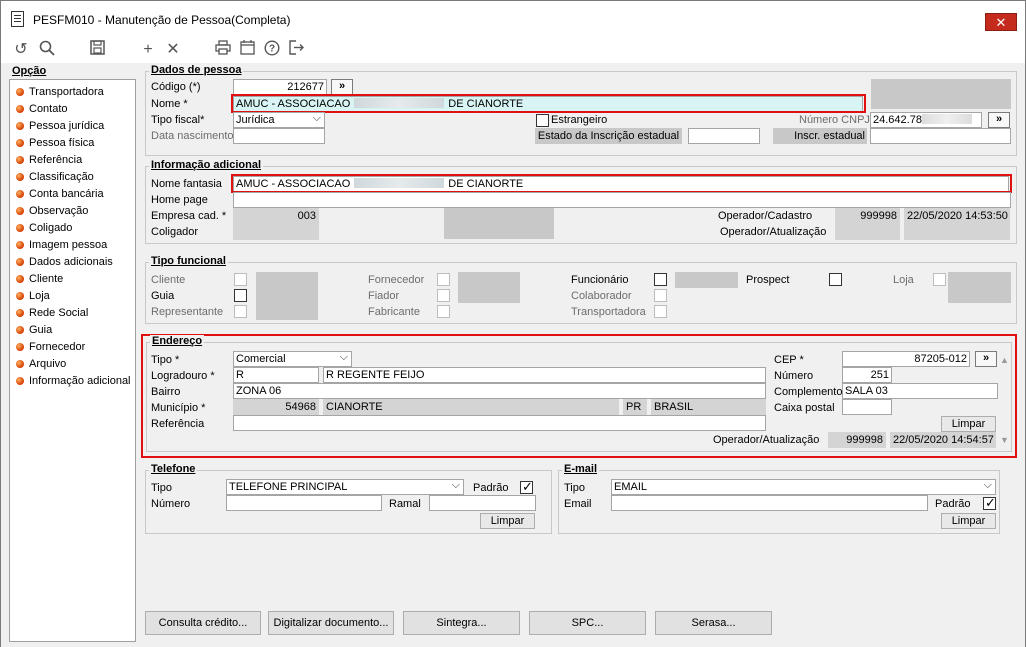 This screenshot has height=647, width=1026. I want to click on estado-ie-field, so click(724, 136).